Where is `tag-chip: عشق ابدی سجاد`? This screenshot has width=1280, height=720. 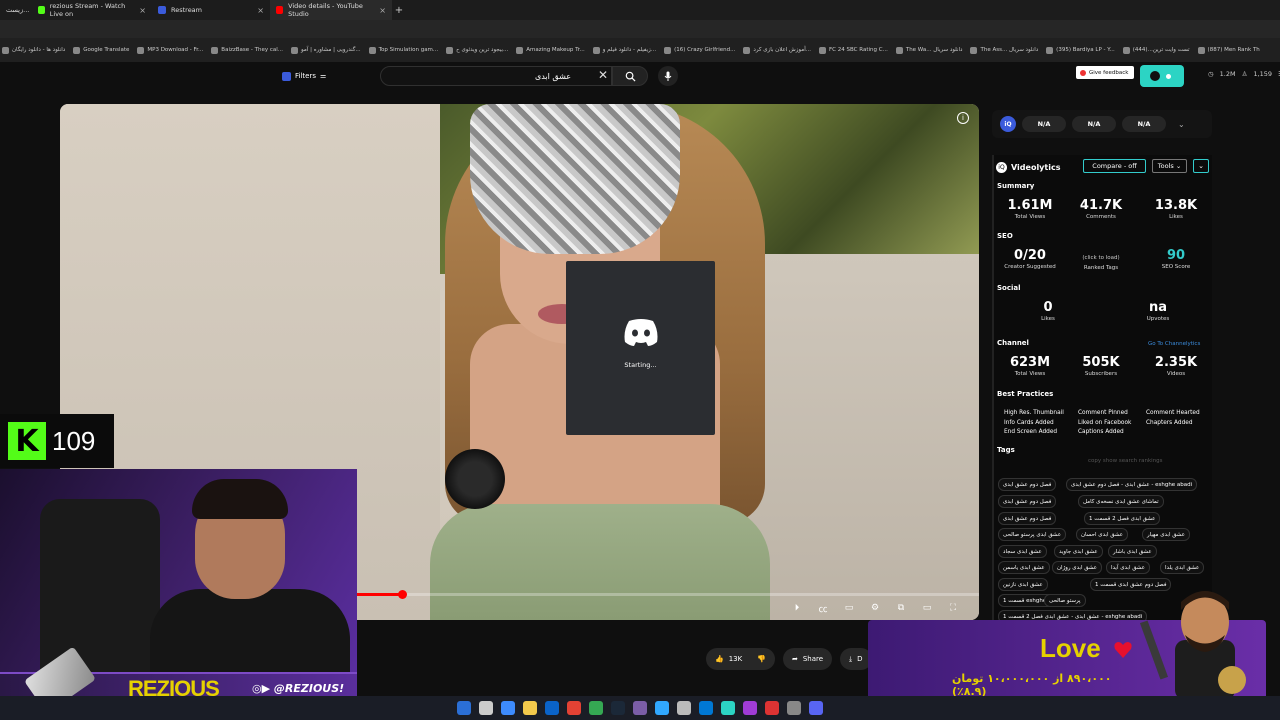
tag-chip: عشق ابدی سجاد is located at coordinates (1022, 551).